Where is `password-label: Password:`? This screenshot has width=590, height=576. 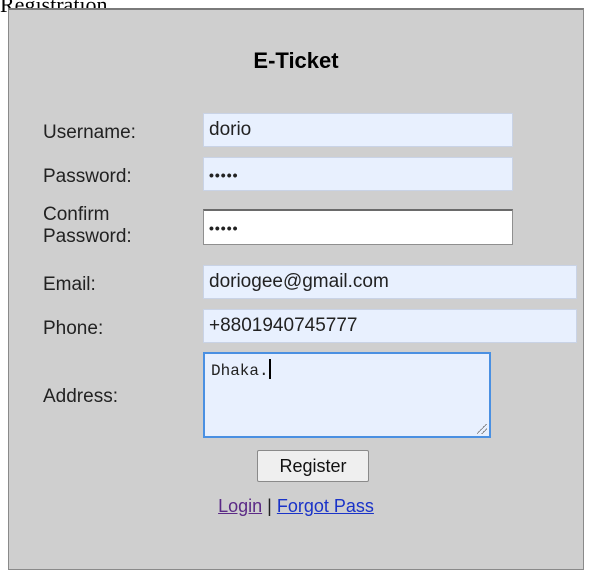
password-label: Password: is located at coordinates (87, 176).